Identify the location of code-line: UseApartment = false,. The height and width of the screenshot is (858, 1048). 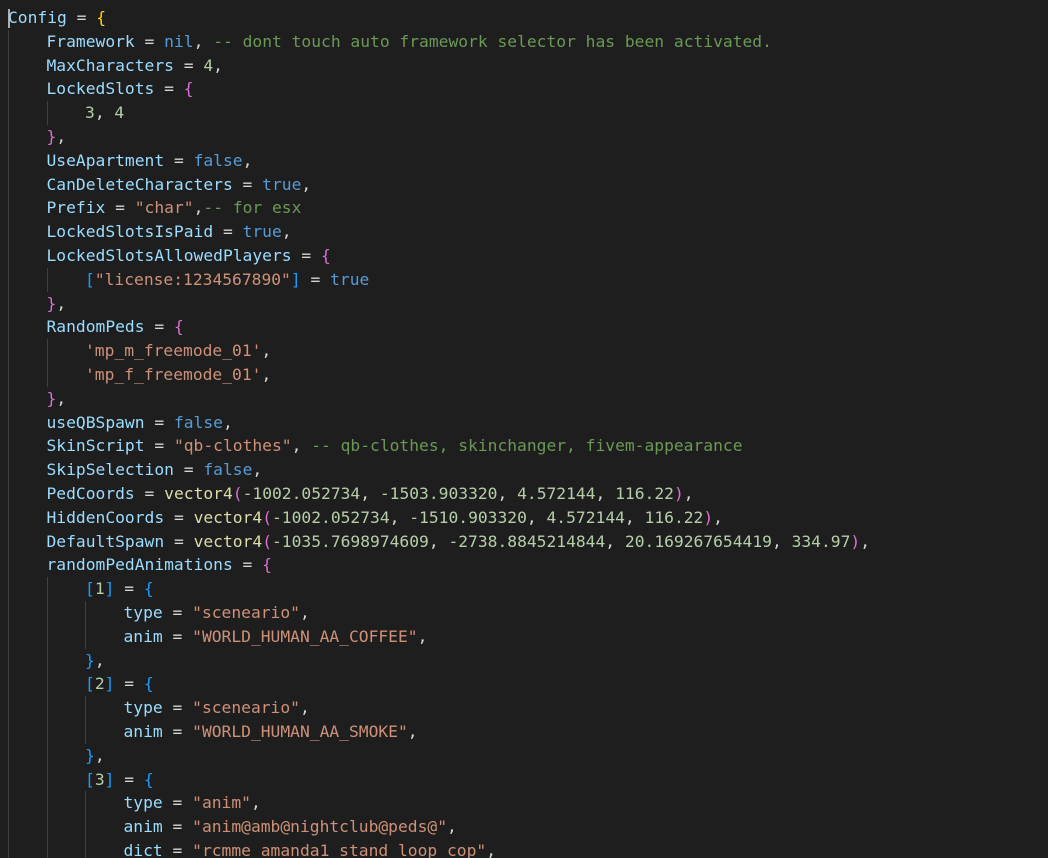
(524, 160).